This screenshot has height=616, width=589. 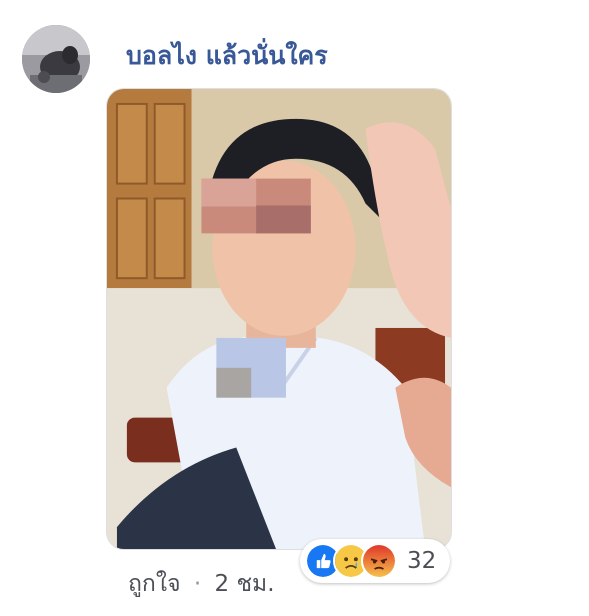 What do you see at coordinates (245, 584) in the screenshot?
I see `comment-time: 2 ชม.` at bounding box center [245, 584].